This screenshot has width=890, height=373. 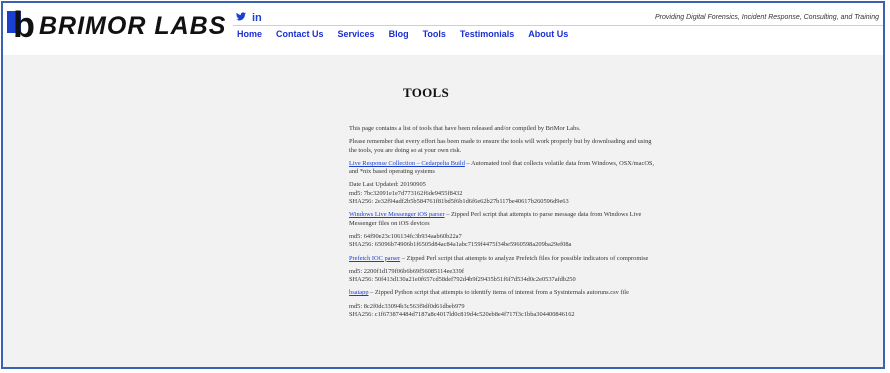 I want to click on logo-mark: b, so click(x=22, y=25).